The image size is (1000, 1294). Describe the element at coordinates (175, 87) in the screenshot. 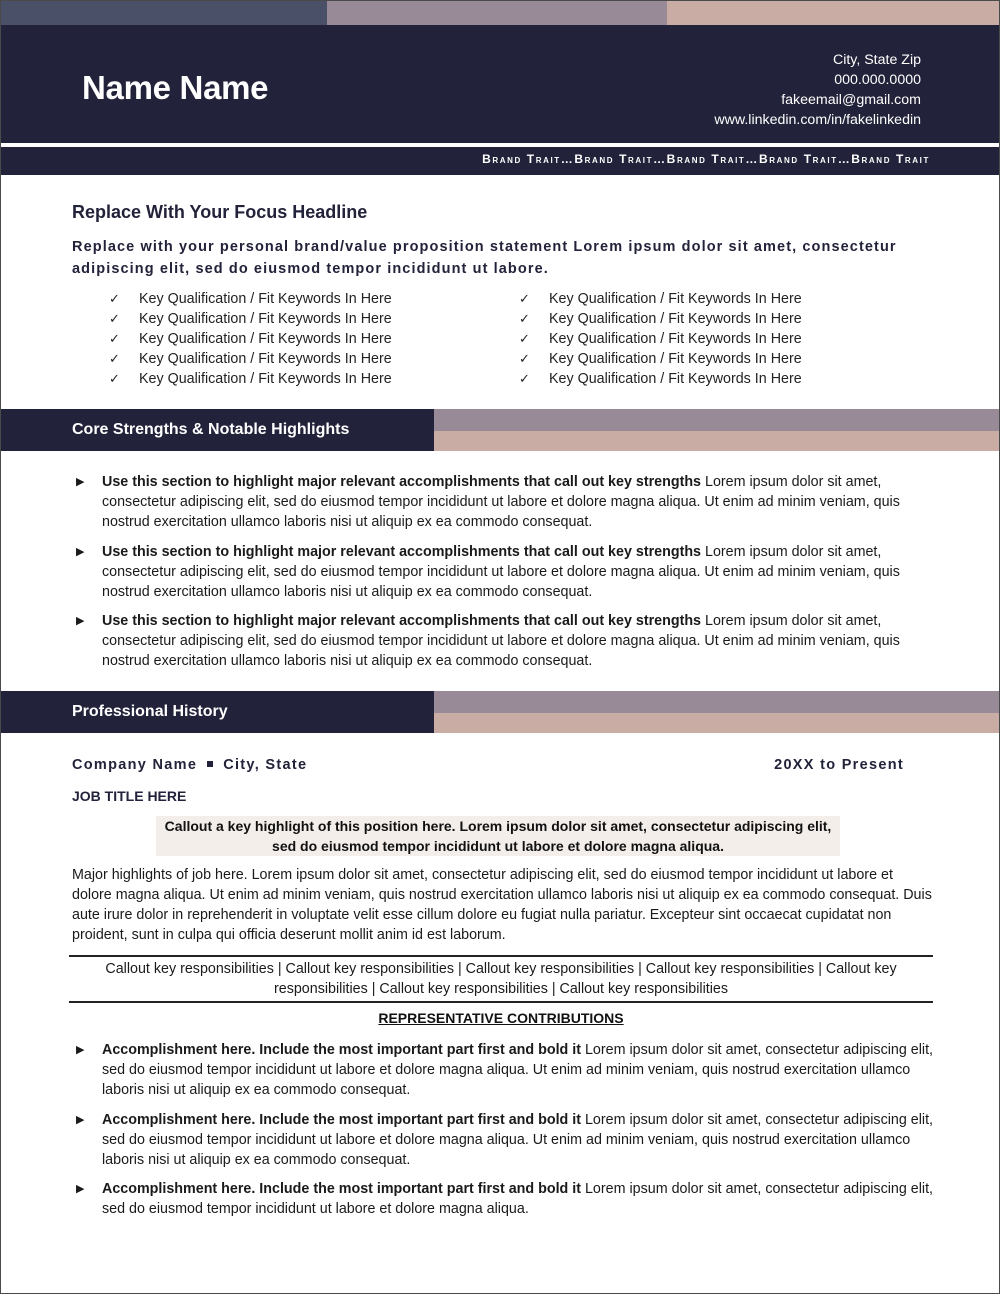

I see `candidate-name: Name Name` at that location.